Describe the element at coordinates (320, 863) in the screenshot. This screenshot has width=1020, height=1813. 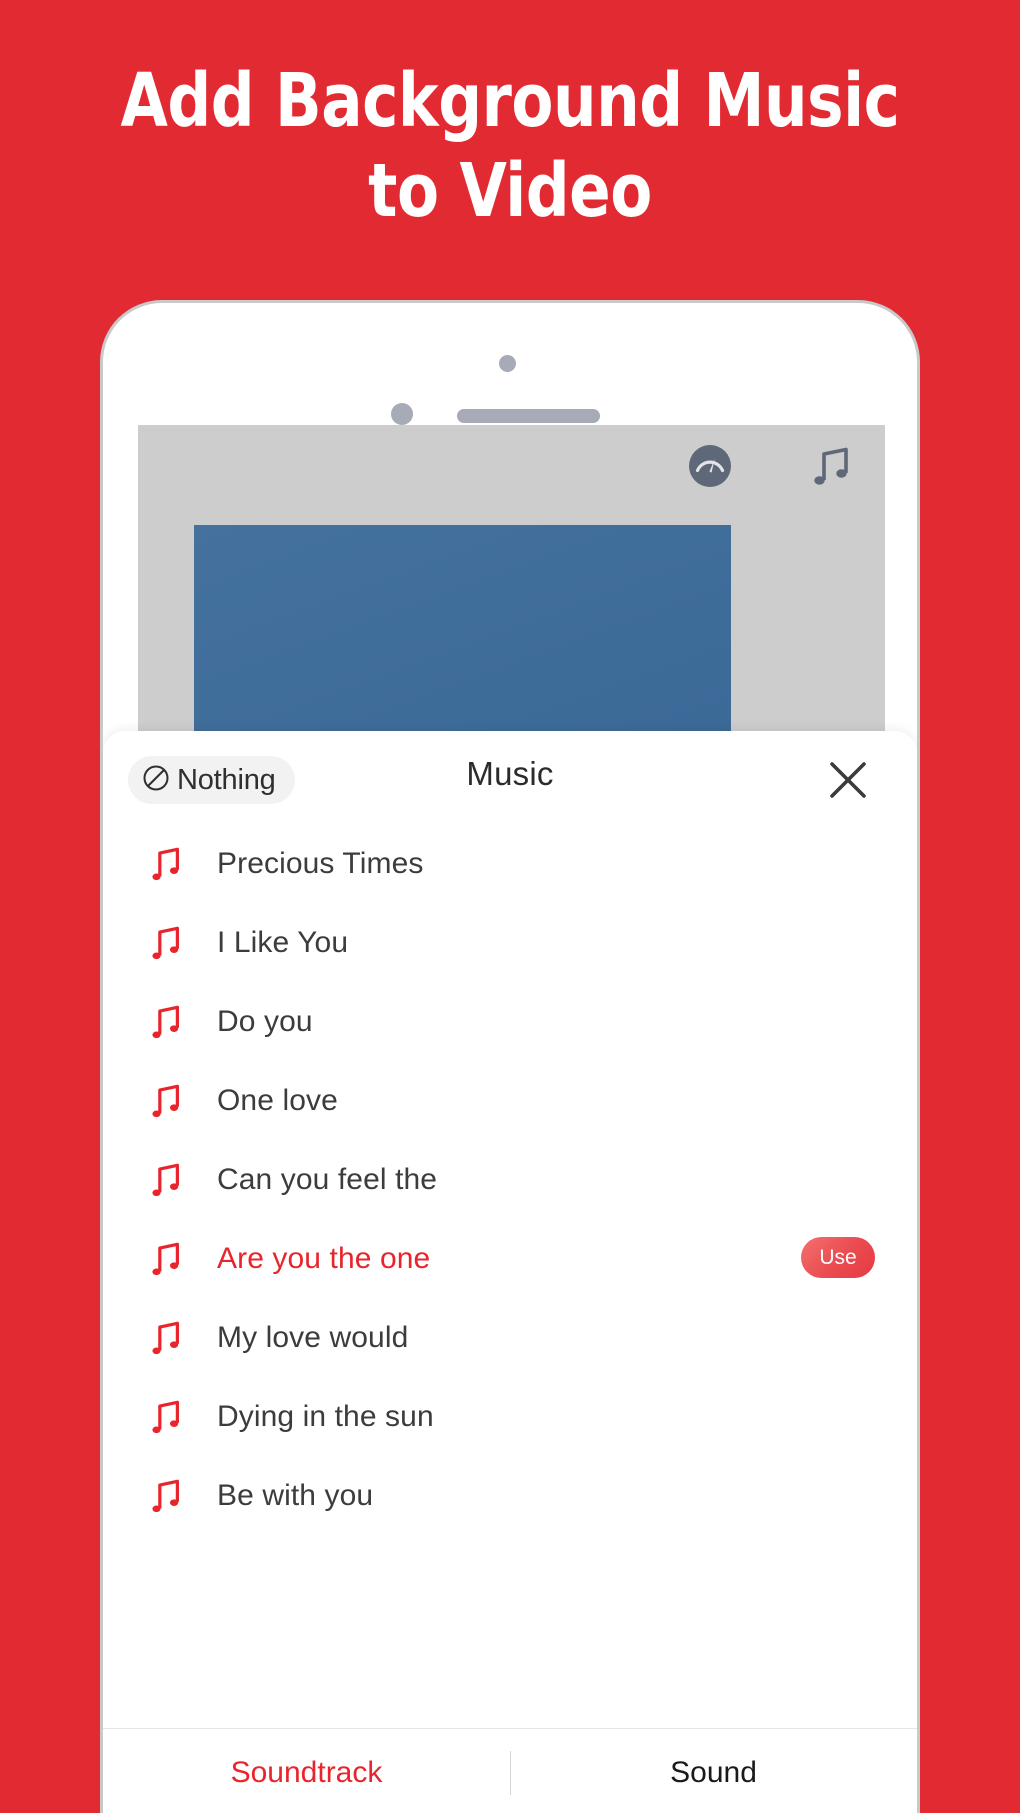
I see `song-title: Precious Times` at that location.